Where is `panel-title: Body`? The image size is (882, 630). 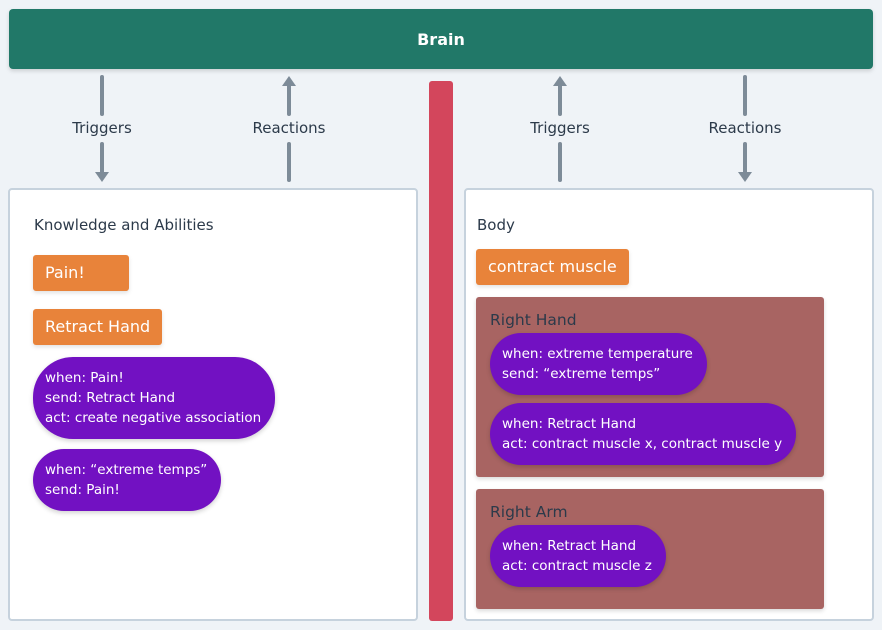 panel-title: Body is located at coordinates (496, 225).